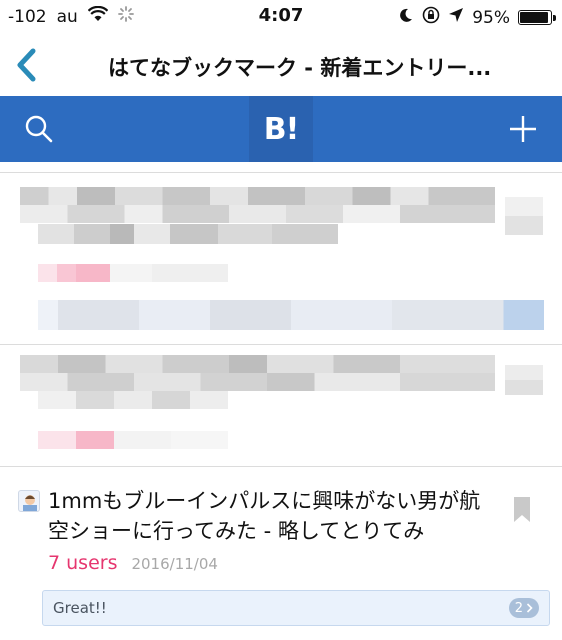 The height and width of the screenshot is (640, 562). Describe the element at coordinates (523, 608) in the screenshot. I see `comment-count-badge: 2` at that location.